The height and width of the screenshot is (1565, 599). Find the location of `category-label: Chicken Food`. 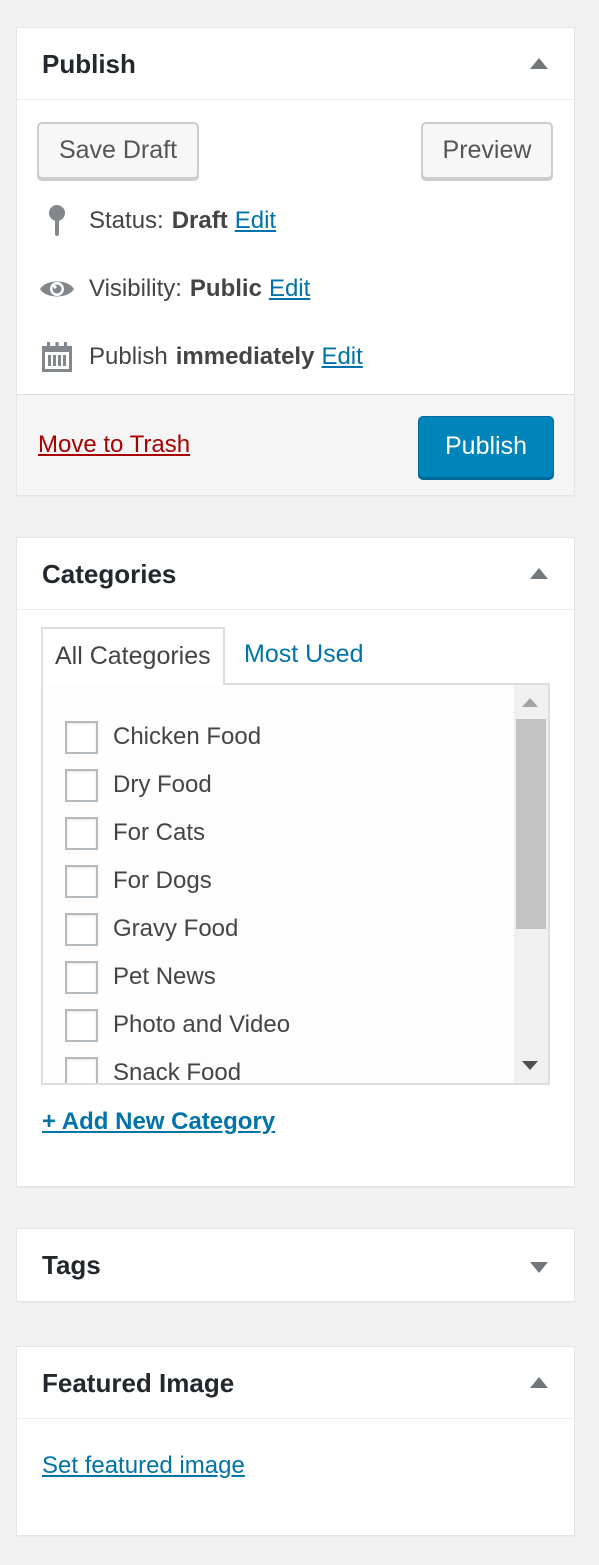

category-label: Chicken Food is located at coordinates (187, 736).